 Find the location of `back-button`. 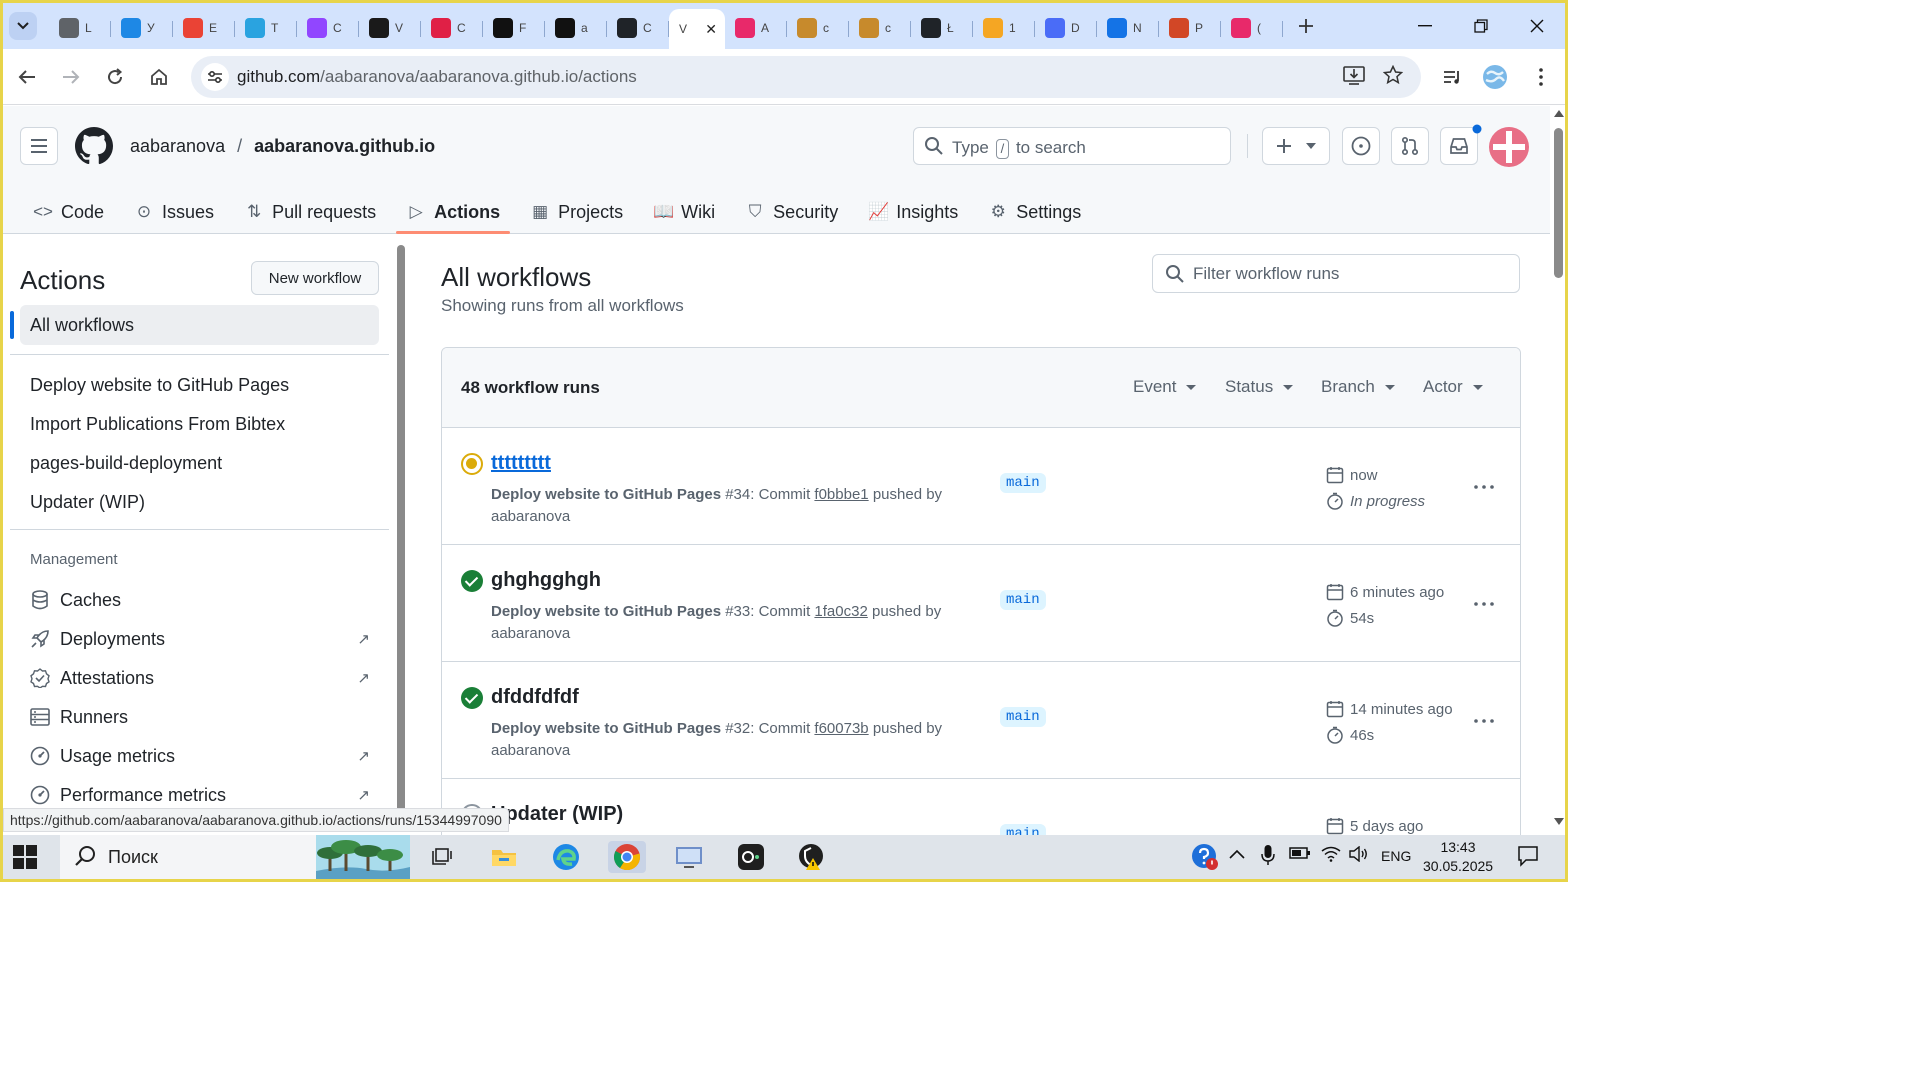

back-button is located at coordinates (27, 77).